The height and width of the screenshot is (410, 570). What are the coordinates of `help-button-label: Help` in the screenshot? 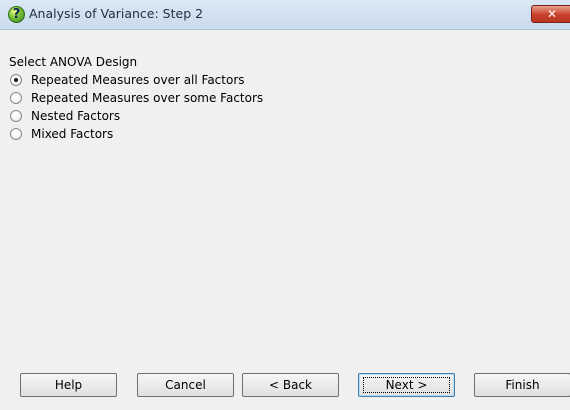 It's located at (68, 385).